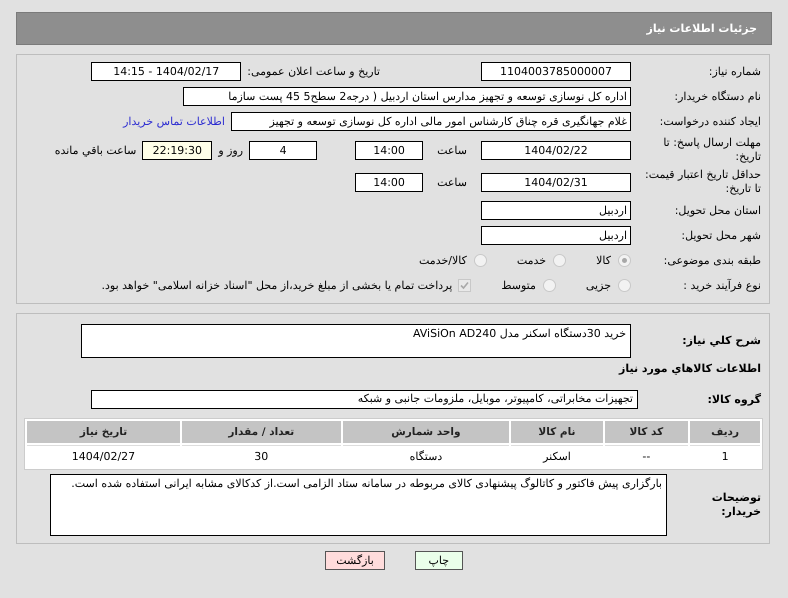 The width and height of the screenshot is (788, 598). What do you see at coordinates (426, 432) in the screenshot?
I see `column-header: واحد شمارش` at bounding box center [426, 432].